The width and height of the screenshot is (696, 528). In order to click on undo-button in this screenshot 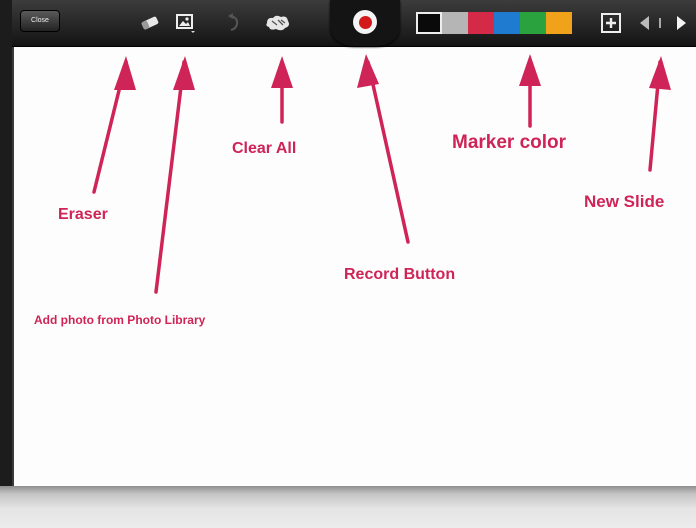, I will do `click(234, 23)`.